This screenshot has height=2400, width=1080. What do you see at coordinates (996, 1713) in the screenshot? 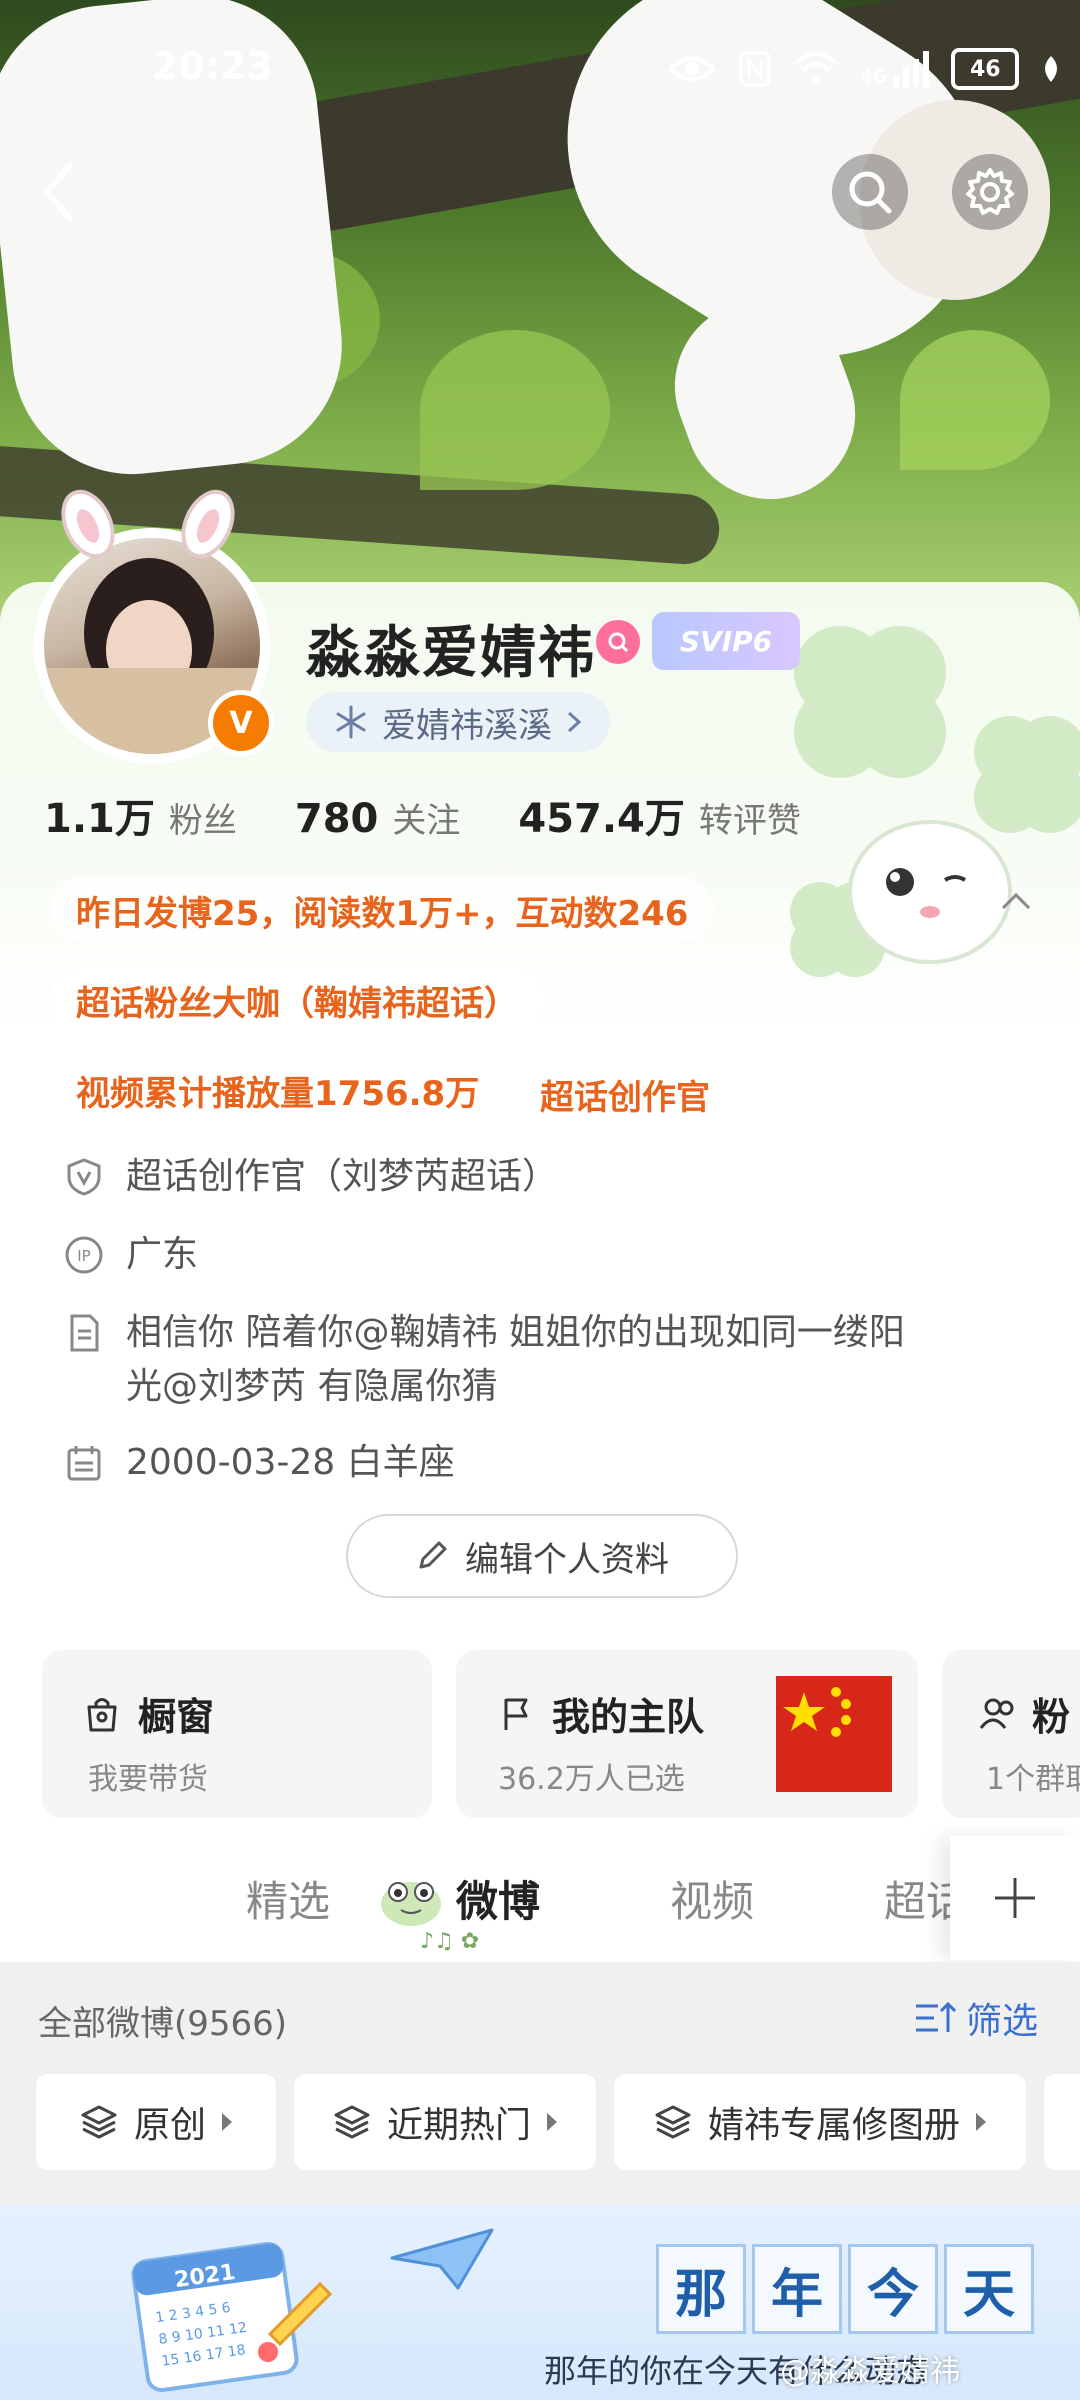
I see `group-people-icon` at bounding box center [996, 1713].